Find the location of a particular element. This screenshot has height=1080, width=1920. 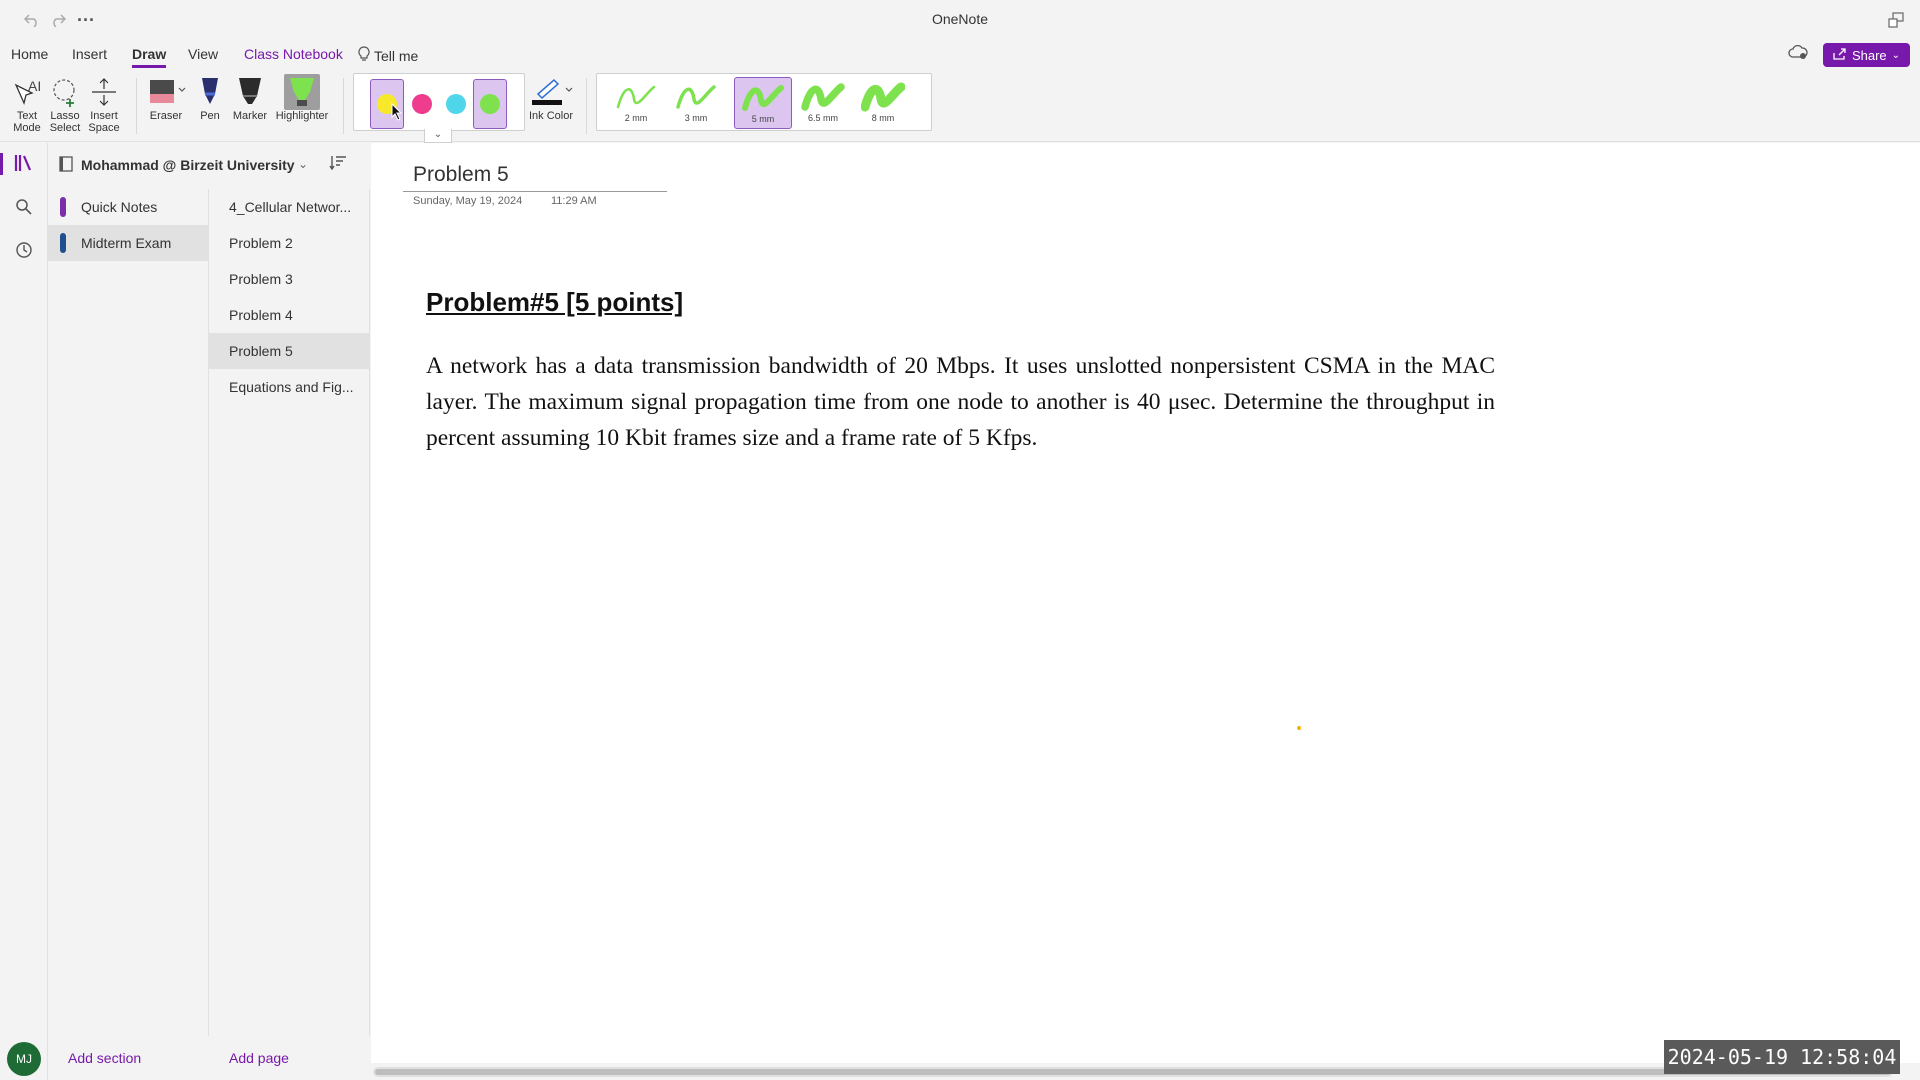

title-bar: ··· OneNote is located at coordinates (960, 20).